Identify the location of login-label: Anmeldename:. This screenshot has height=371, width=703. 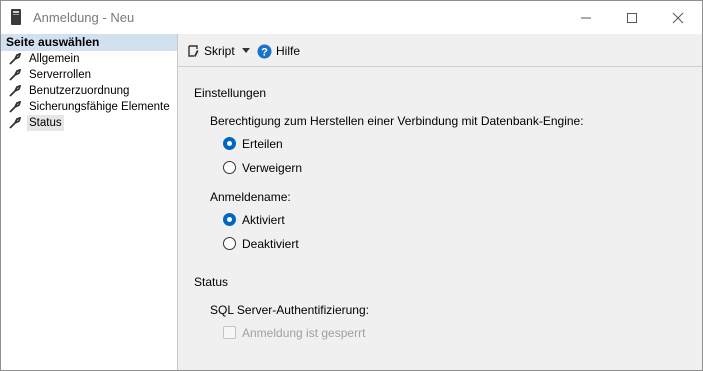
(250, 197).